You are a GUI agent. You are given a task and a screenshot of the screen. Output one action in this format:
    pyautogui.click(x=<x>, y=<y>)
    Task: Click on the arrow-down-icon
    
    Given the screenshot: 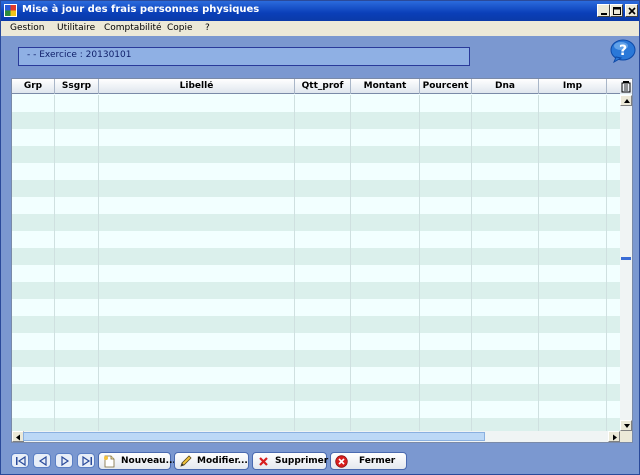 What is the action you would take?
    pyautogui.click(x=627, y=426)
    